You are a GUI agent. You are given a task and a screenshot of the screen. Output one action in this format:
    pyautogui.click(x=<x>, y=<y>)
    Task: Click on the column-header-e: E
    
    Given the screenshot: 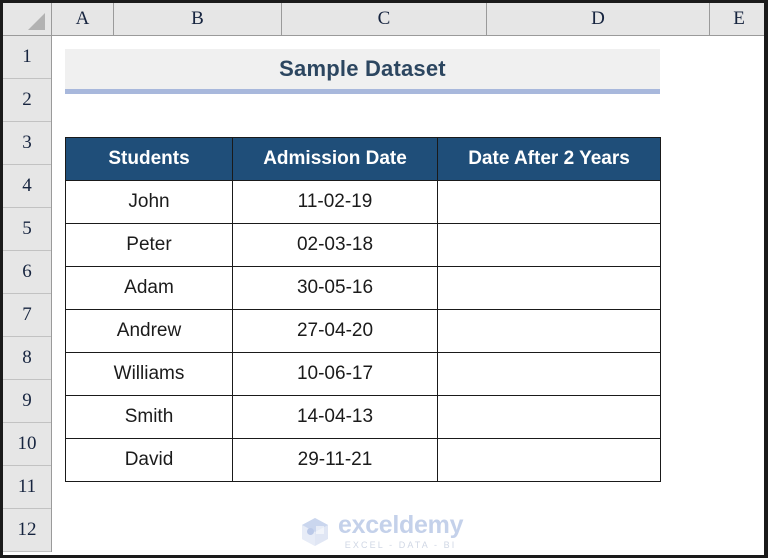 What is the action you would take?
    pyautogui.click(x=737, y=19)
    